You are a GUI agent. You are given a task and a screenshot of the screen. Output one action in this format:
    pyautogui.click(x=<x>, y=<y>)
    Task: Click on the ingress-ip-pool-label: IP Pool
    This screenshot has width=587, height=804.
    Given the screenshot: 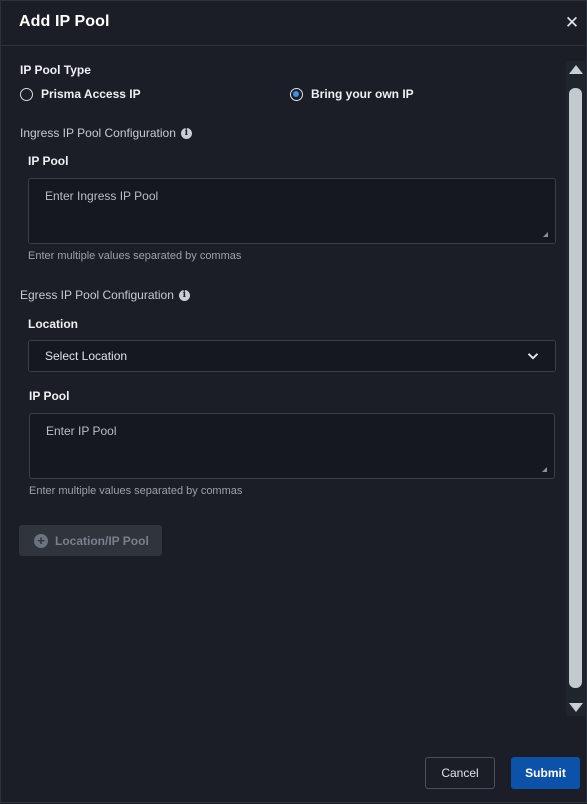 What is the action you would take?
    pyautogui.click(x=48, y=161)
    